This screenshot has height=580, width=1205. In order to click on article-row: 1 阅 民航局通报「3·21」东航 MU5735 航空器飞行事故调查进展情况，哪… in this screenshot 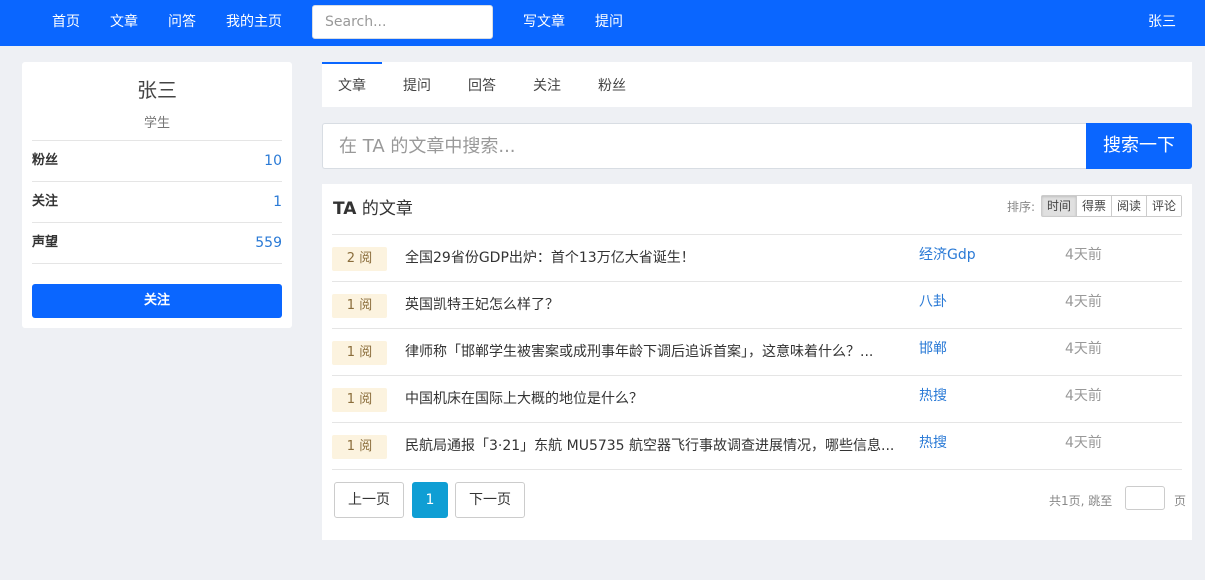, I will do `click(757, 445)`.